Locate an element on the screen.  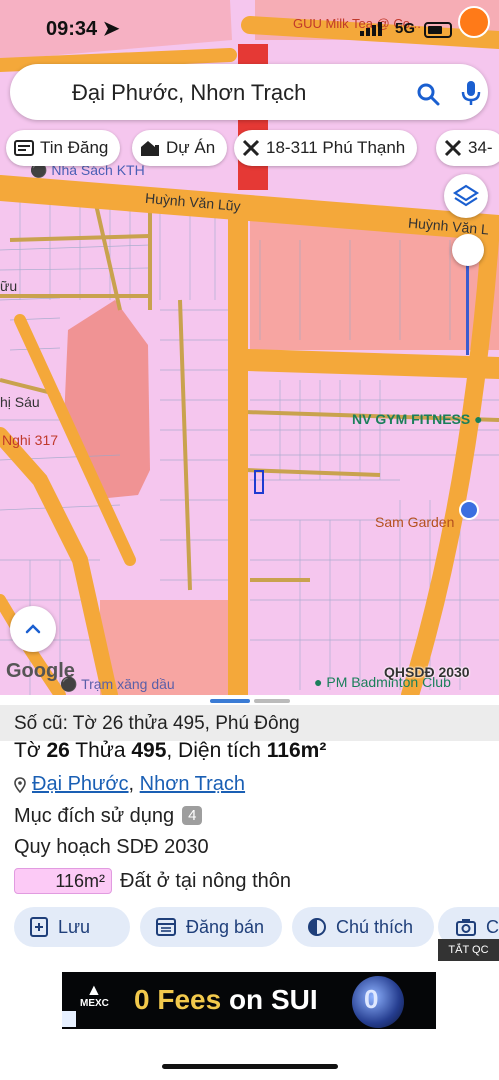
expand-sheet-button is located at coordinates (33, 629).